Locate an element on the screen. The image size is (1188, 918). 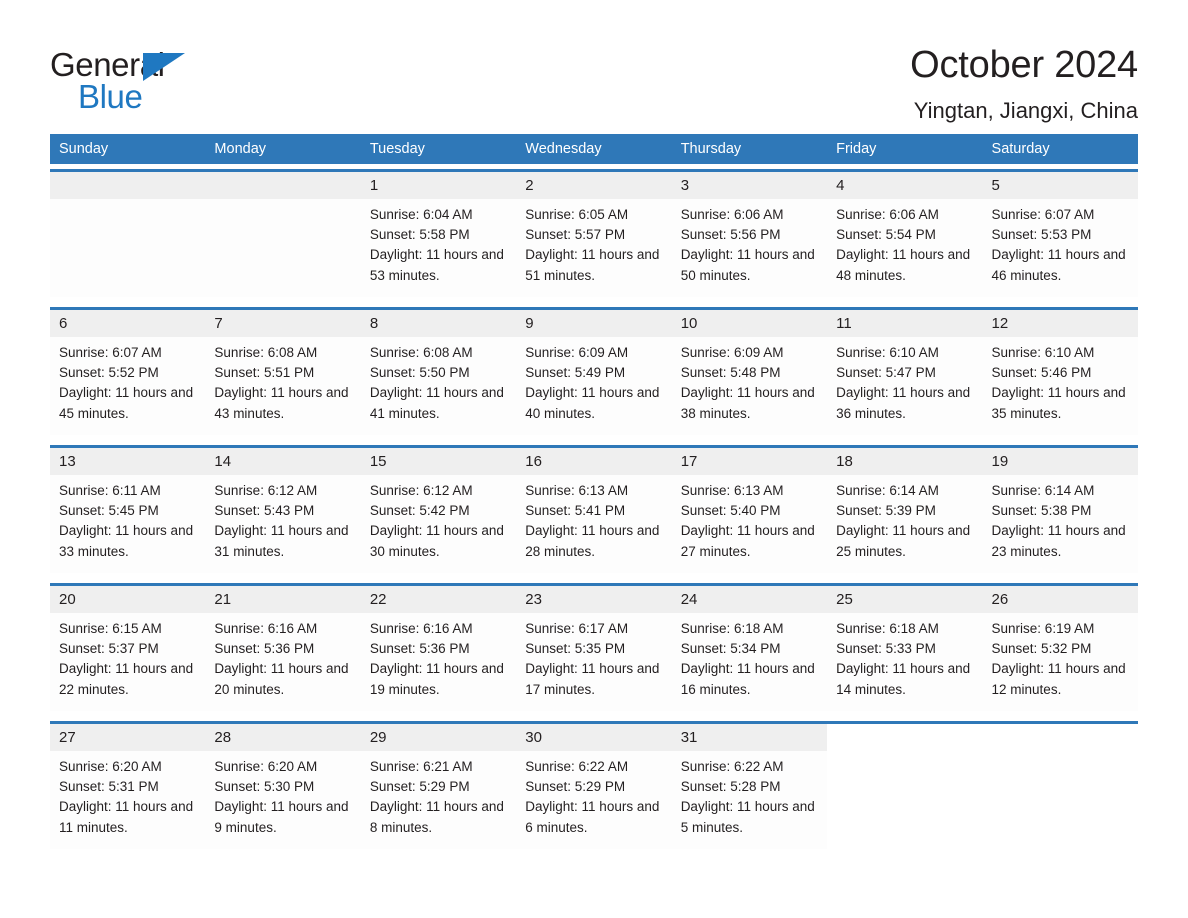
day-number: 27 is located at coordinates (128, 737).